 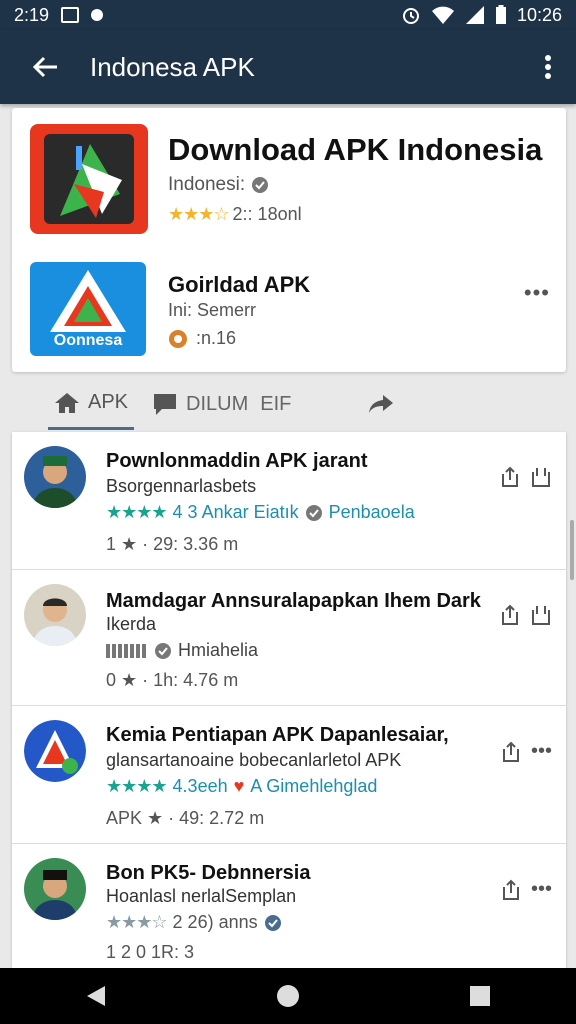 I want to click on tab-apk-label: APK, so click(x=108, y=402).